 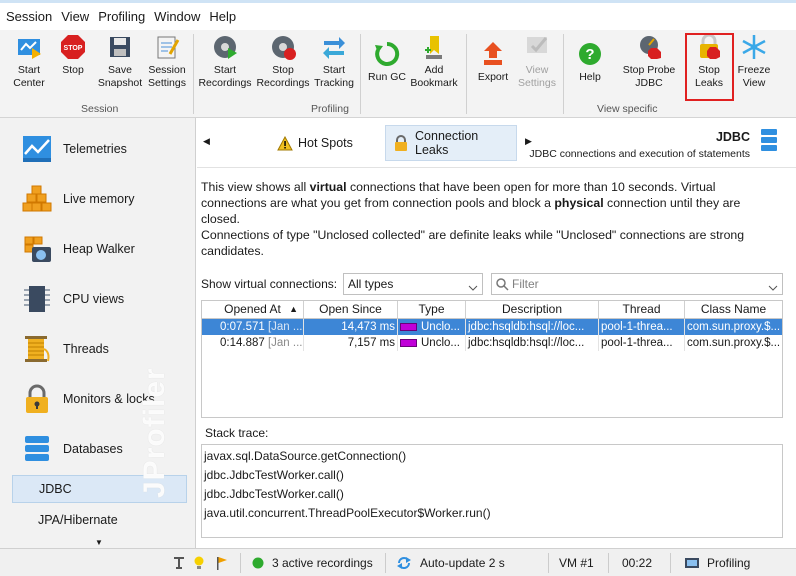 What do you see at coordinates (334, 62) in the screenshot?
I see `start-tracking-button: Start Tracking` at bounding box center [334, 62].